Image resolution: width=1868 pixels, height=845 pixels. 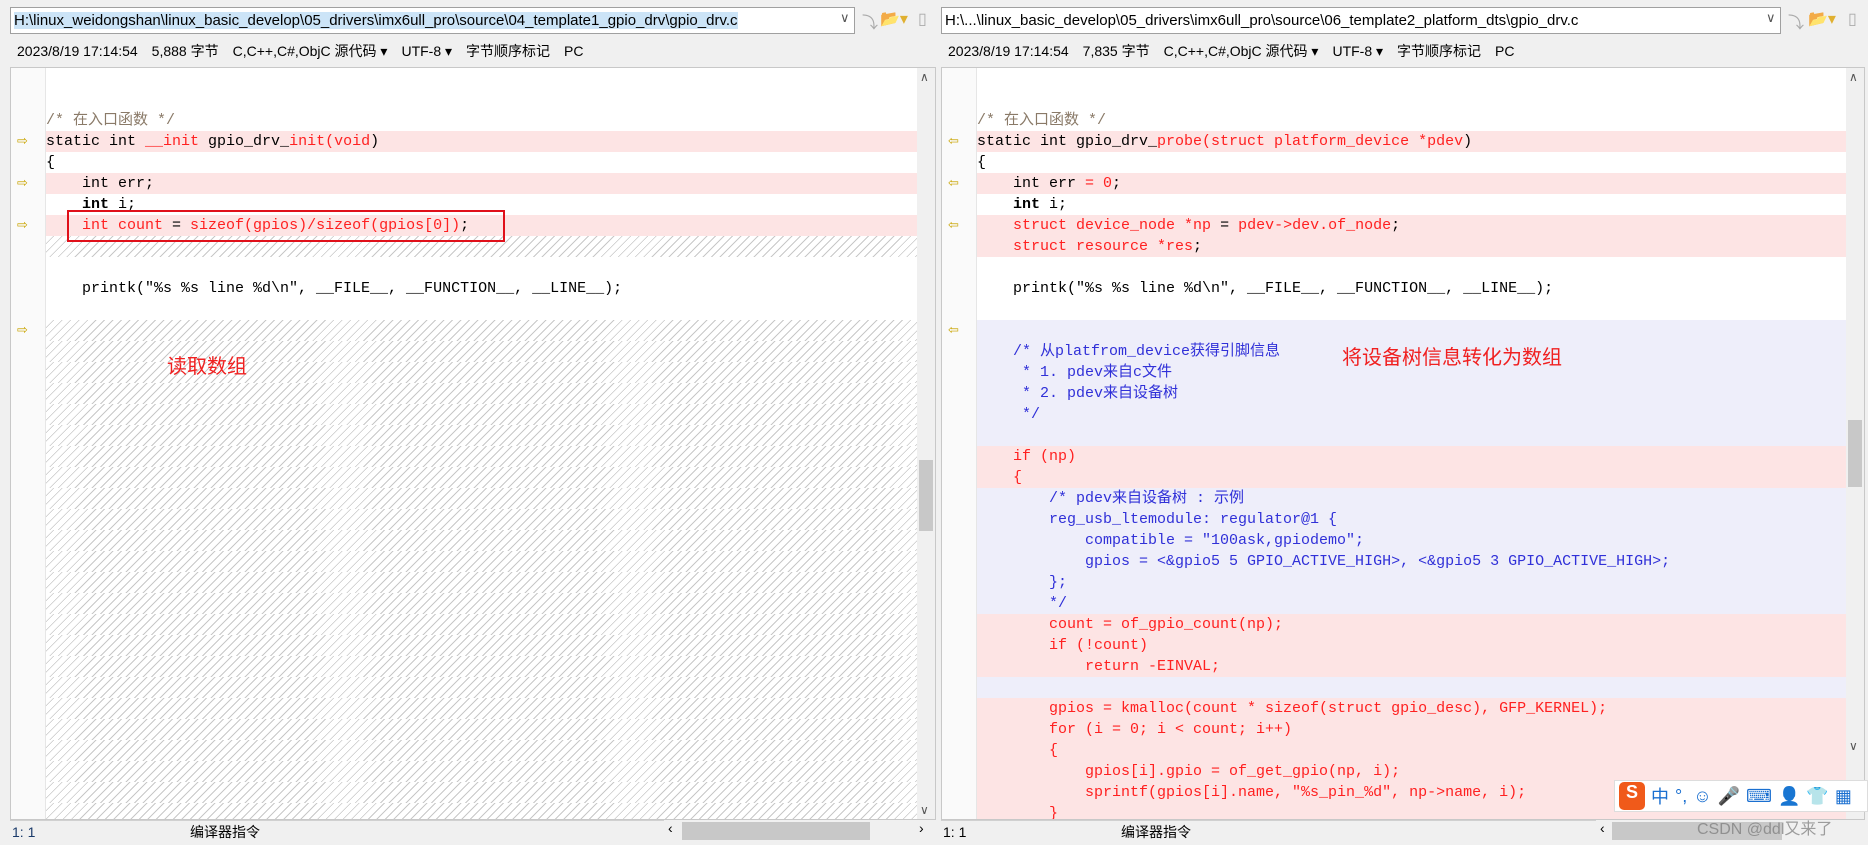 I want to click on ime-item-icon: ☺, so click(x=1702, y=796).